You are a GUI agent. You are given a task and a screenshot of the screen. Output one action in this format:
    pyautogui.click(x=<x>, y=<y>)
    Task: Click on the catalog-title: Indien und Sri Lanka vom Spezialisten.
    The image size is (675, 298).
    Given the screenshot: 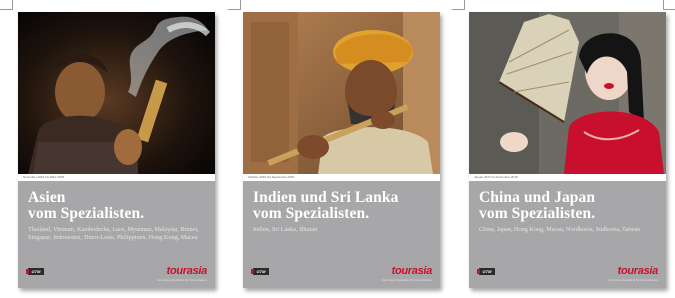 What is the action you would take?
    pyautogui.click(x=326, y=205)
    